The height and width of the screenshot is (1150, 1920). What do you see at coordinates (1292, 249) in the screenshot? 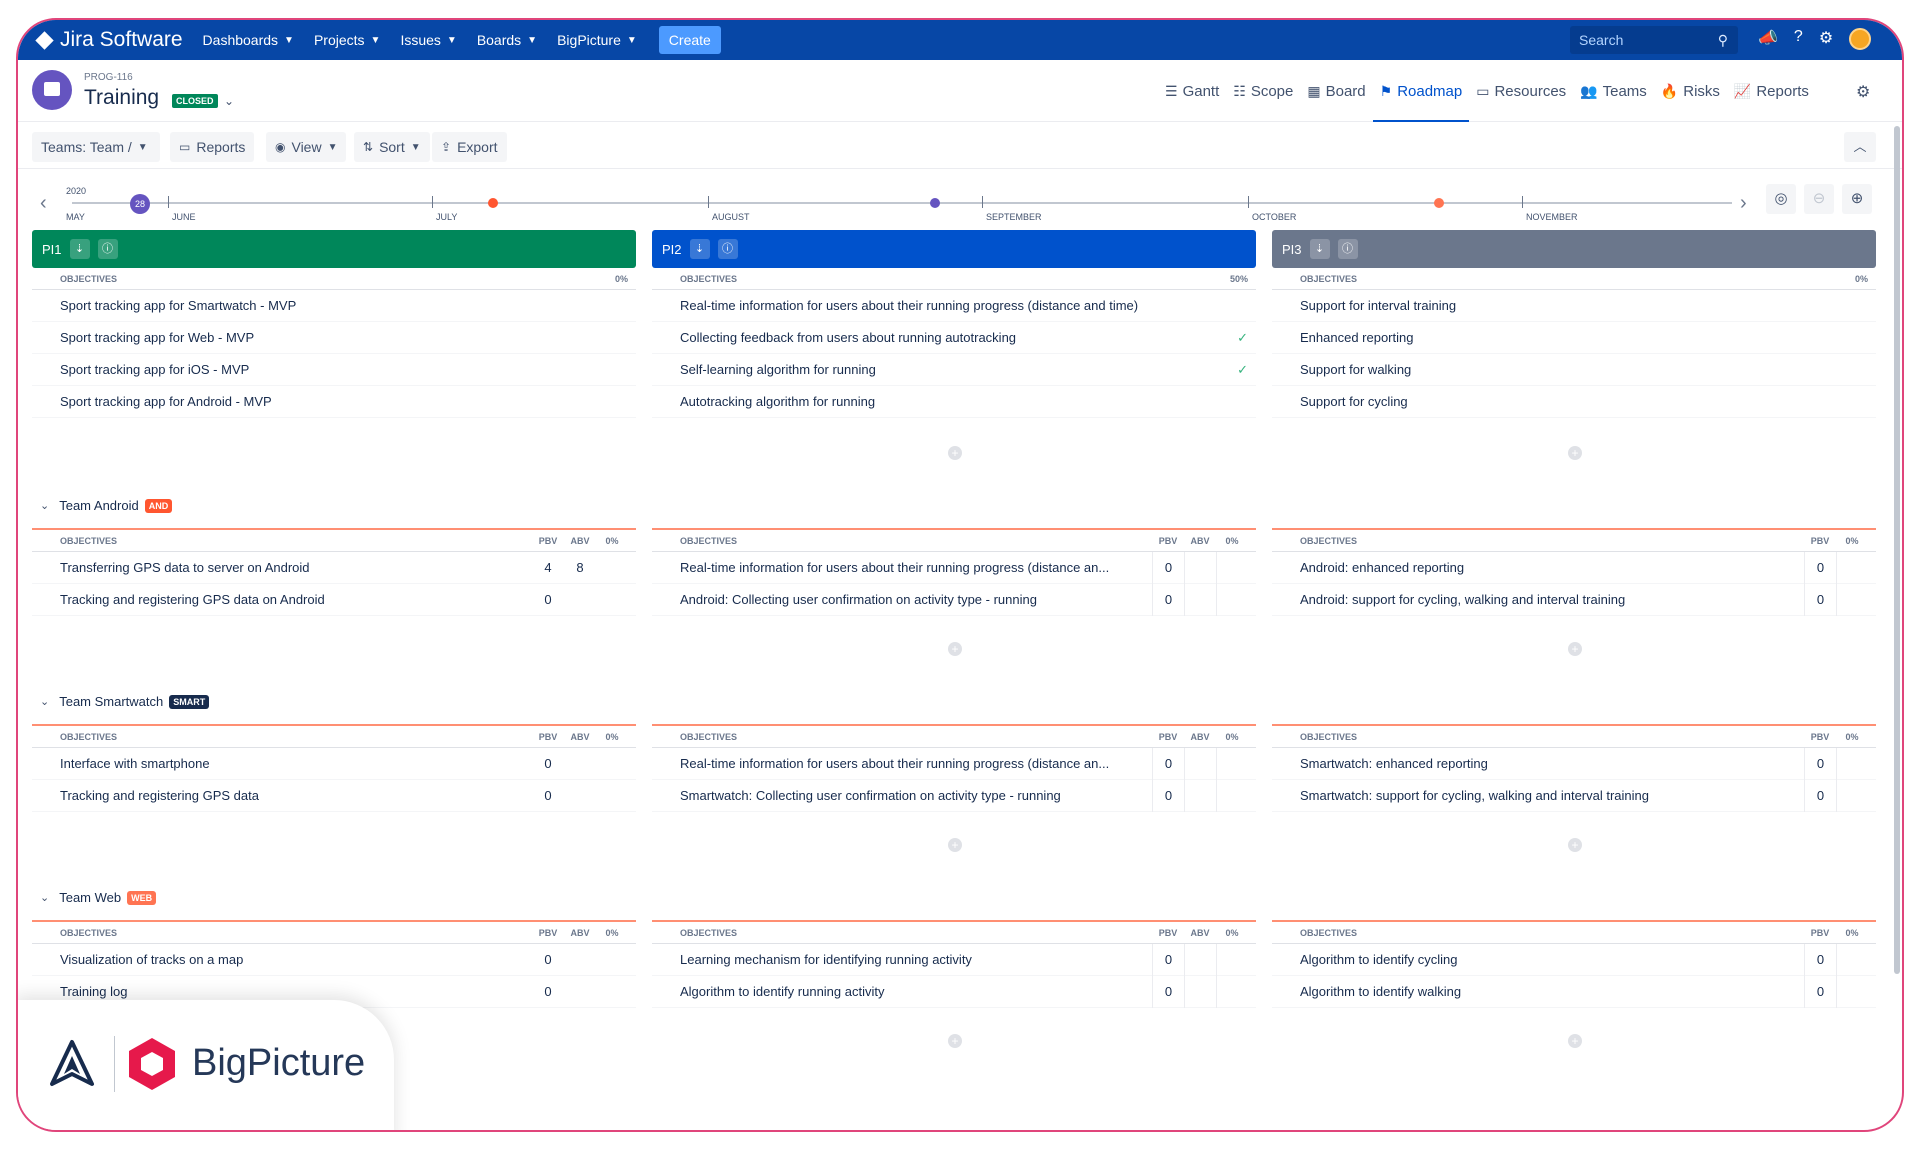
I see `pi-name: PI3` at bounding box center [1292, 249].